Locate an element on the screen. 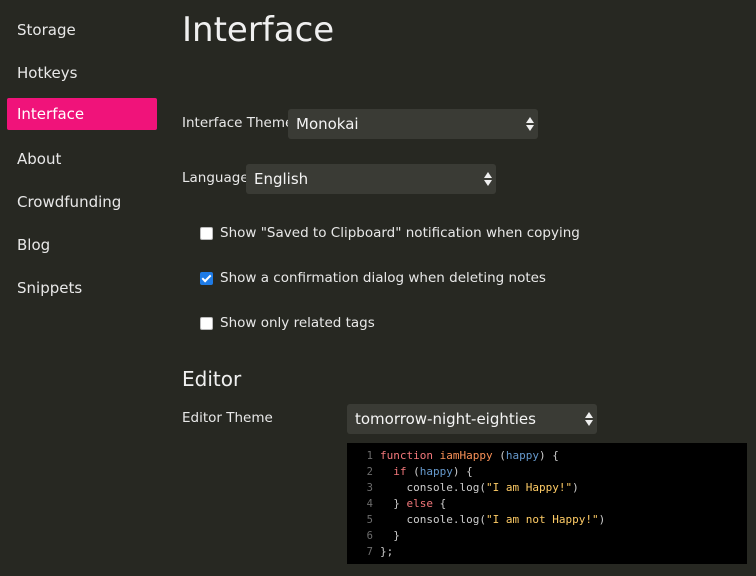  sidebar-item-snippets: Snippets is located at coordinates (82, 288).